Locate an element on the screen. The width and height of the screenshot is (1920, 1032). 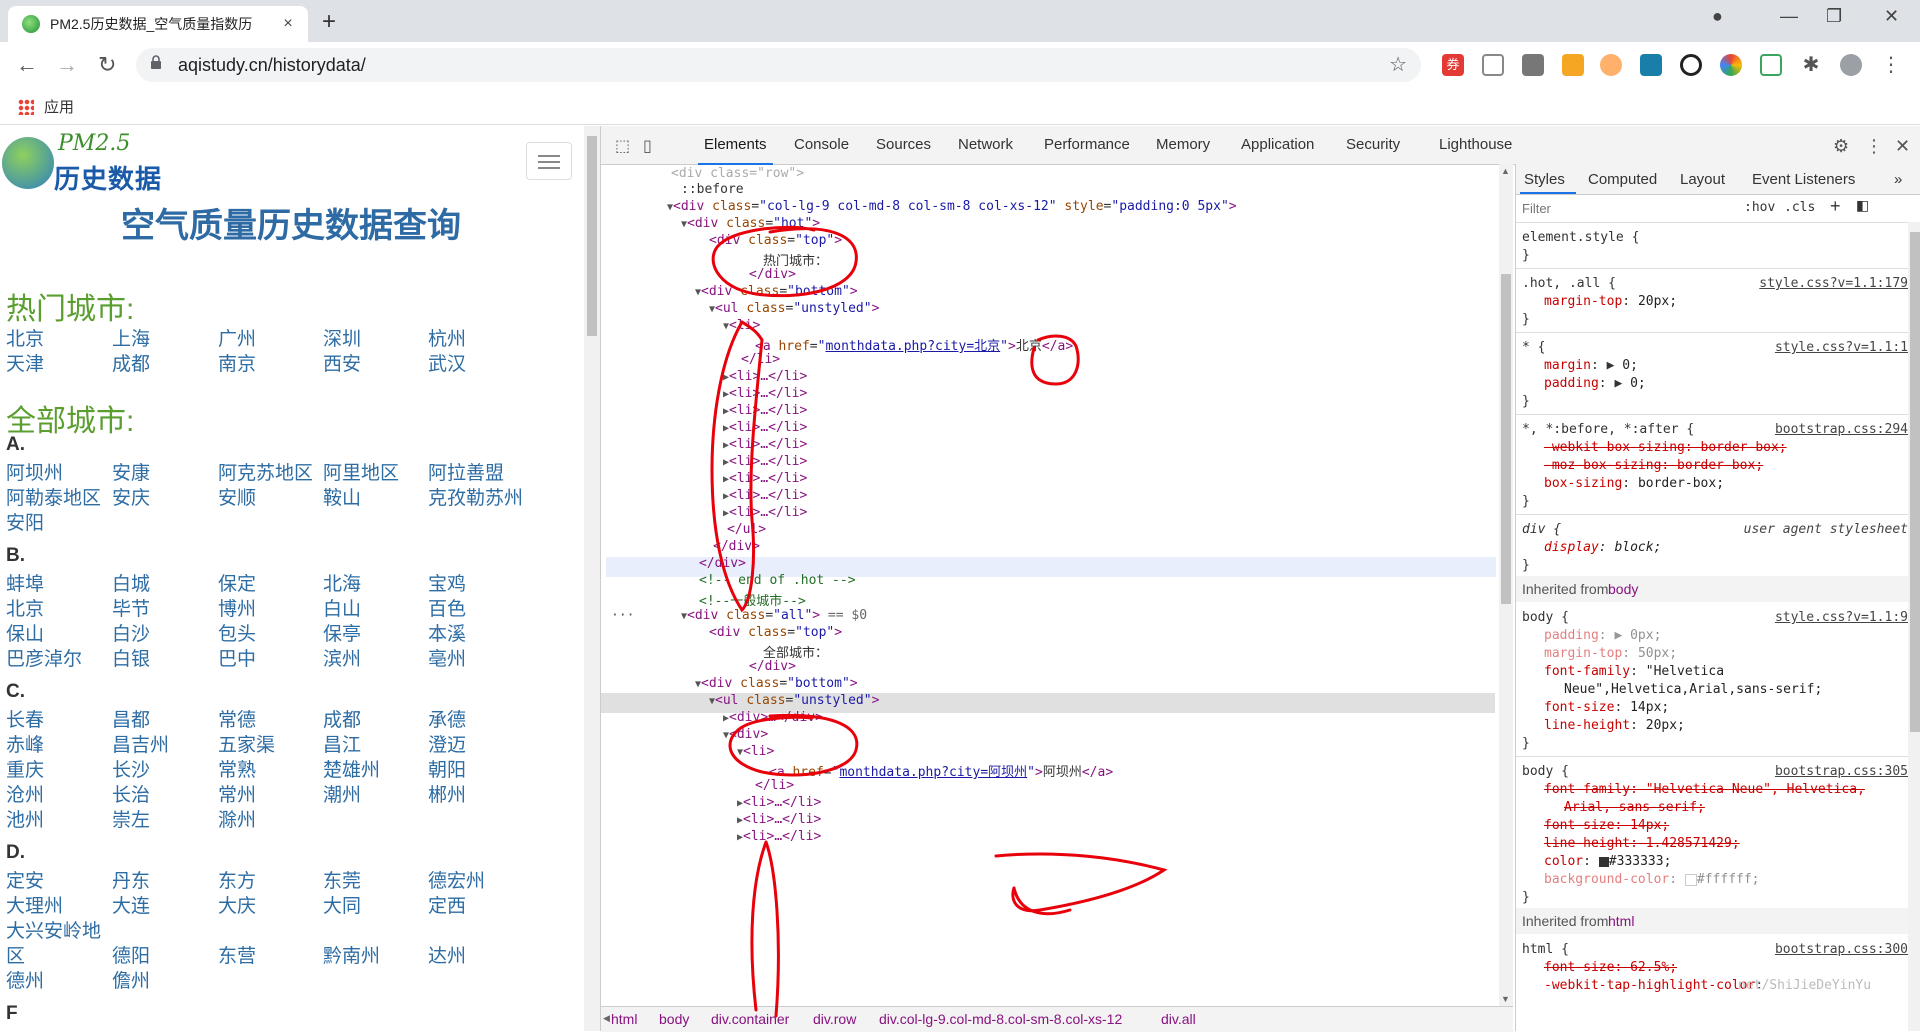
rule-source-link: style.css?v=1.1:9 is located at coordinates (1841, 617).